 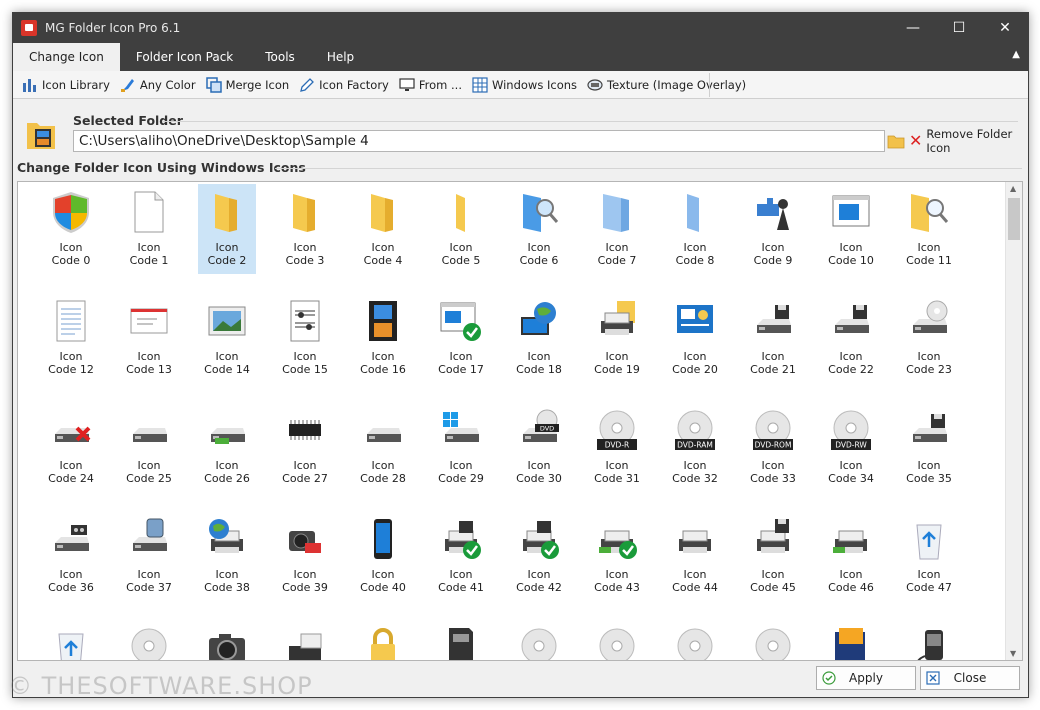 What do you see at coordinates (1016, 54) in the screenshot?
I see `collapse-ribbon-icon: ▲` at bounding box center [1016, 54].